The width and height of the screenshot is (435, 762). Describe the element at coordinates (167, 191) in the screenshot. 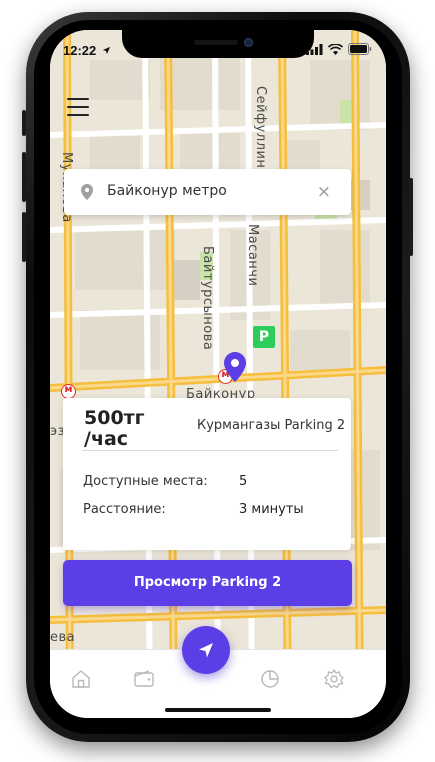

I see `search-input: Байконур метро` at that location.